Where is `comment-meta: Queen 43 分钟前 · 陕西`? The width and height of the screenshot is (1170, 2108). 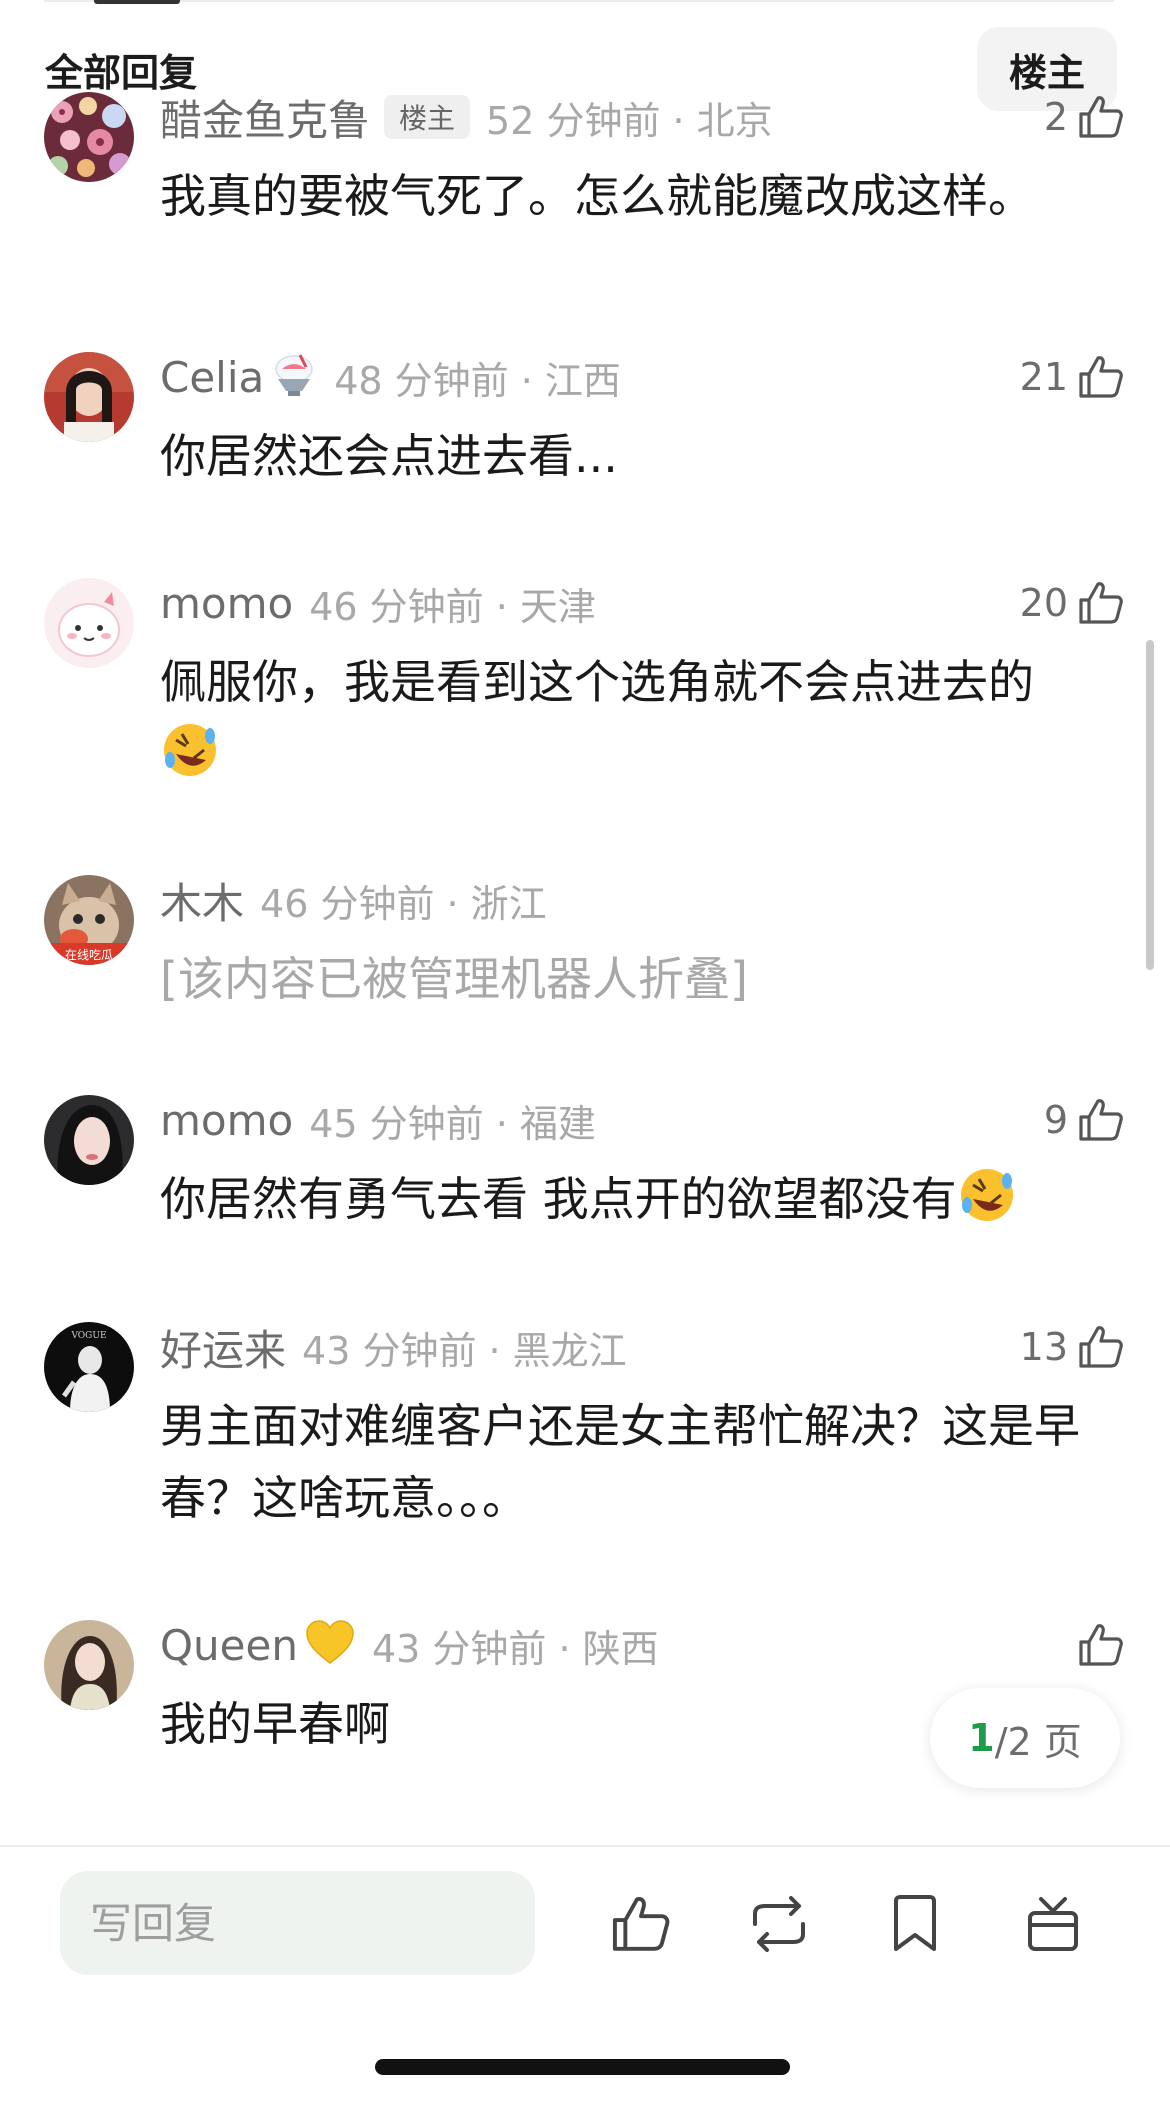
comment-meta: Queen 43 分钟前 · 陕西 is located at coordinates (409, 1645).